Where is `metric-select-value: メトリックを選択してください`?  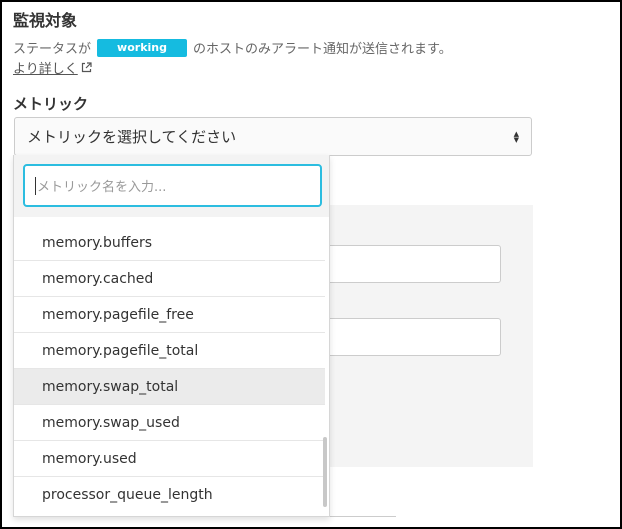
metric-select-value: メトリックを選択してください is located at coordinates (132, 137).